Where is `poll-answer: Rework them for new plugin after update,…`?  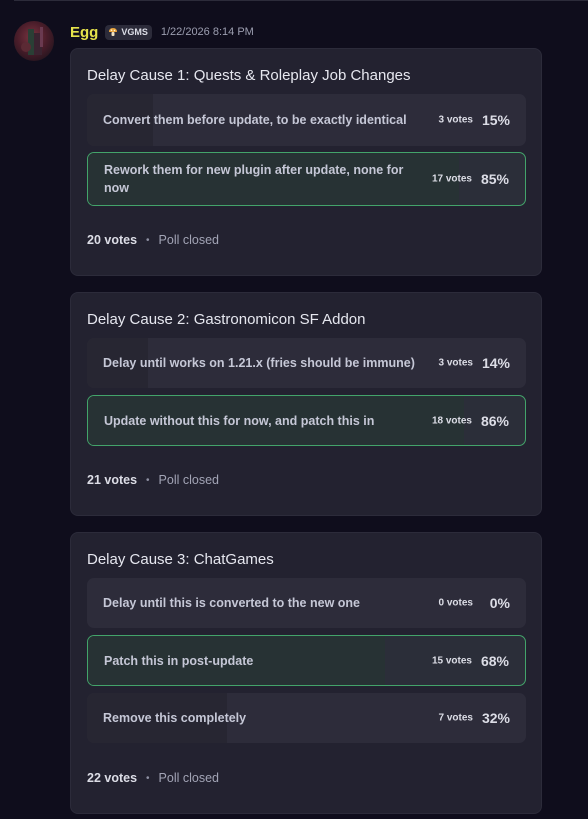
poll-answer: Rework them for new plugin after update,… is located at coordinates (306, 179).